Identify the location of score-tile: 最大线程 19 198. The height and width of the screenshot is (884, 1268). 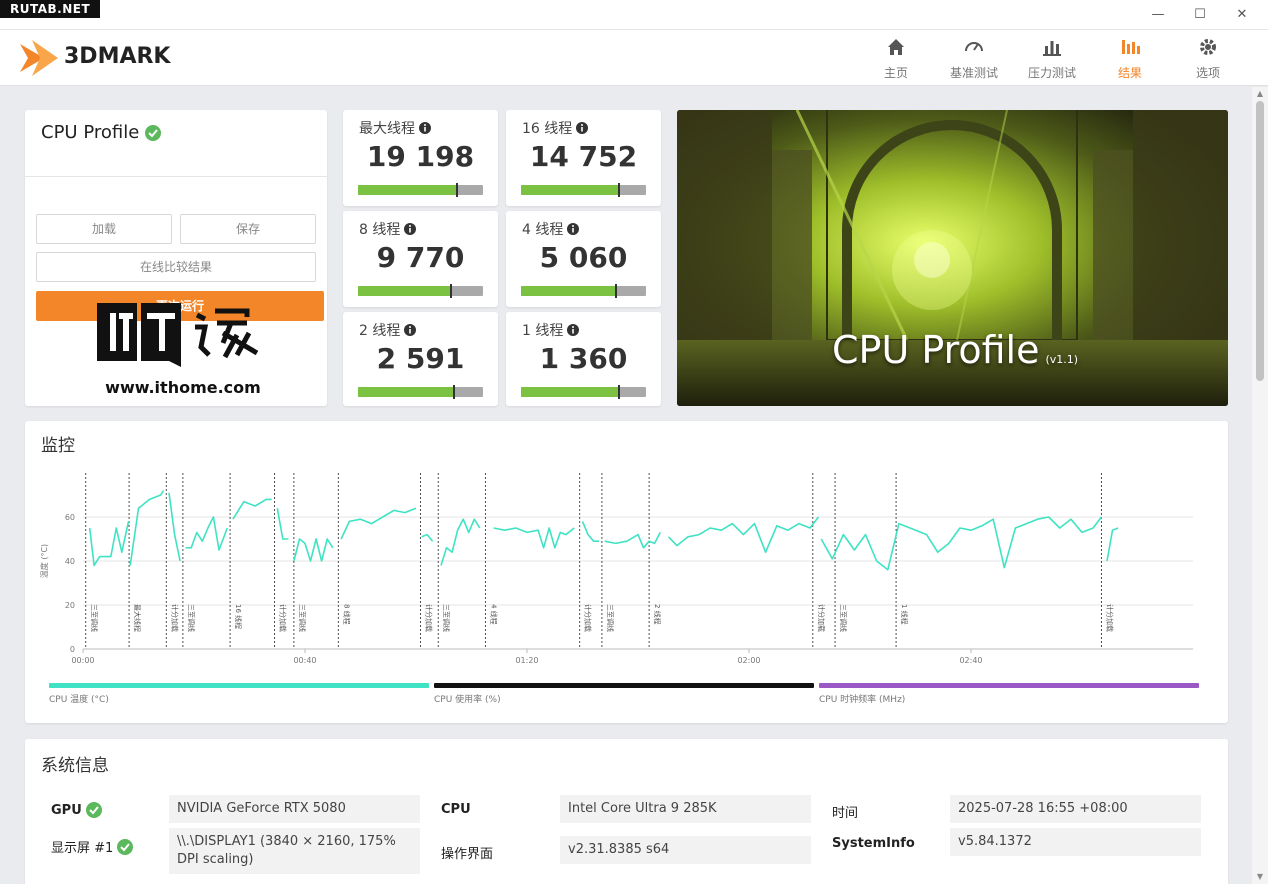
(420, 158).